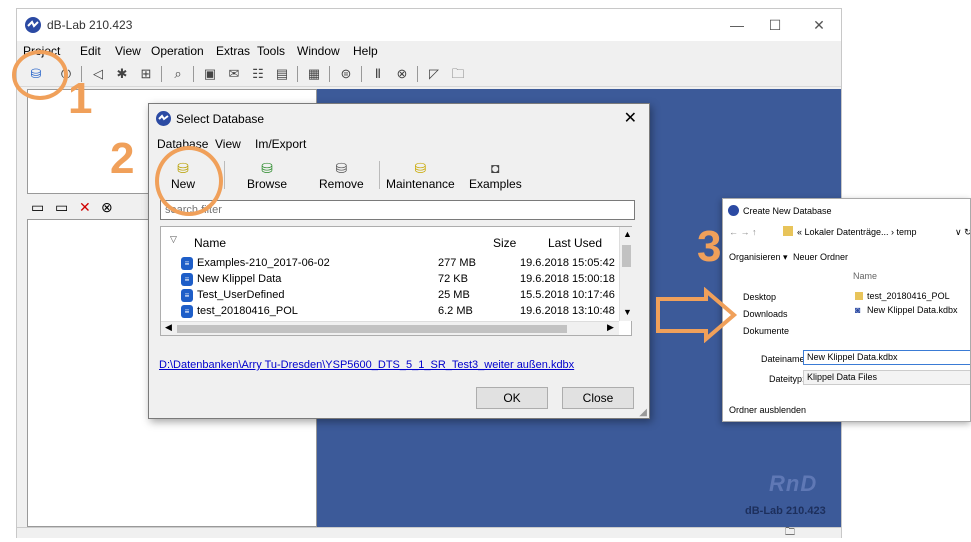 This screenshot has width=971, height=542. Describe the element at coordinates (122, 74) in the screenshot. I see `measurement-icon: ✱` at that location.